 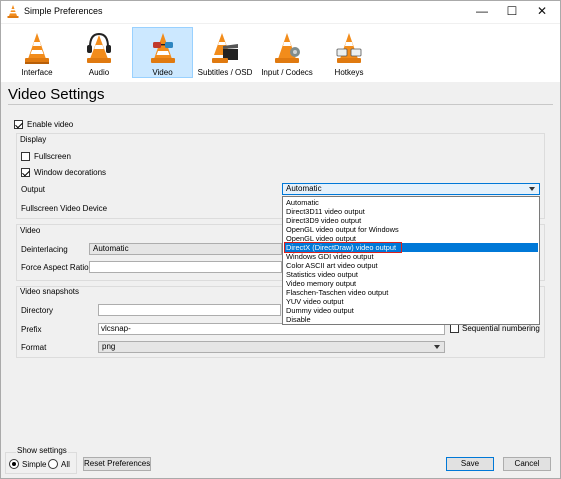 I want to click on enable-video-label: Enable video, so click(x=50, y=124).